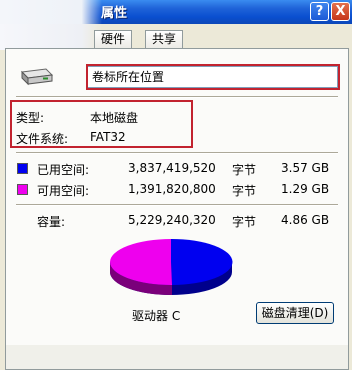 The width and height of the screenshot is (352, 370). I want to click on tab-hardware: 硬件, so click(113, 39).